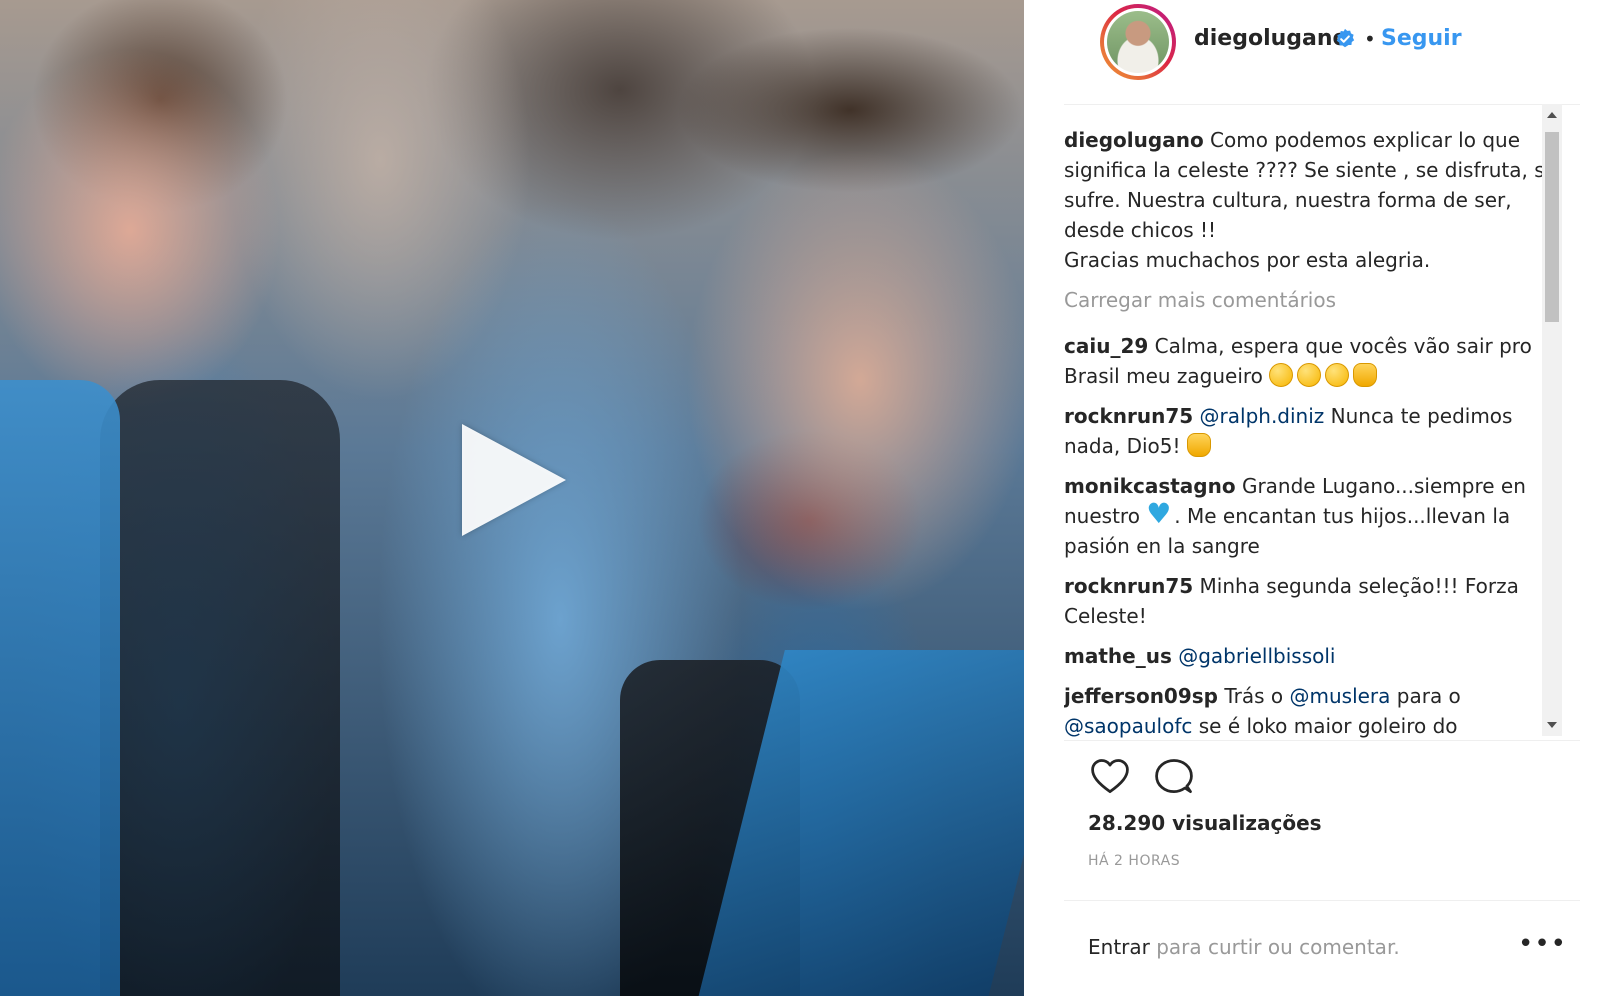 Image resolution: width=1600 pixels, height=997 pixels. Describe the element at coordinates (1552, 420) in the screenshot. I see `comments-scrollbar` at that location.